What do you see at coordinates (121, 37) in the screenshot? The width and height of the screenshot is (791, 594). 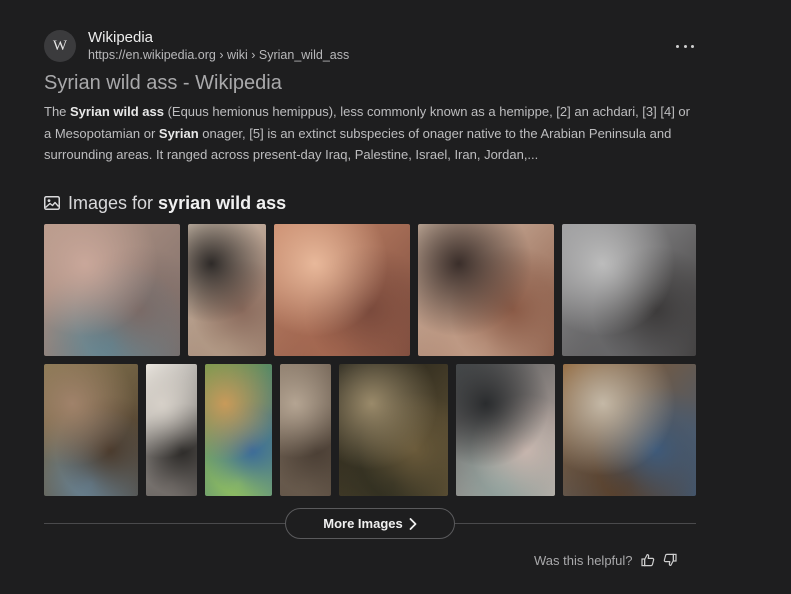 I see `site-name: Wikipedia` at bounding box center [121, 37].